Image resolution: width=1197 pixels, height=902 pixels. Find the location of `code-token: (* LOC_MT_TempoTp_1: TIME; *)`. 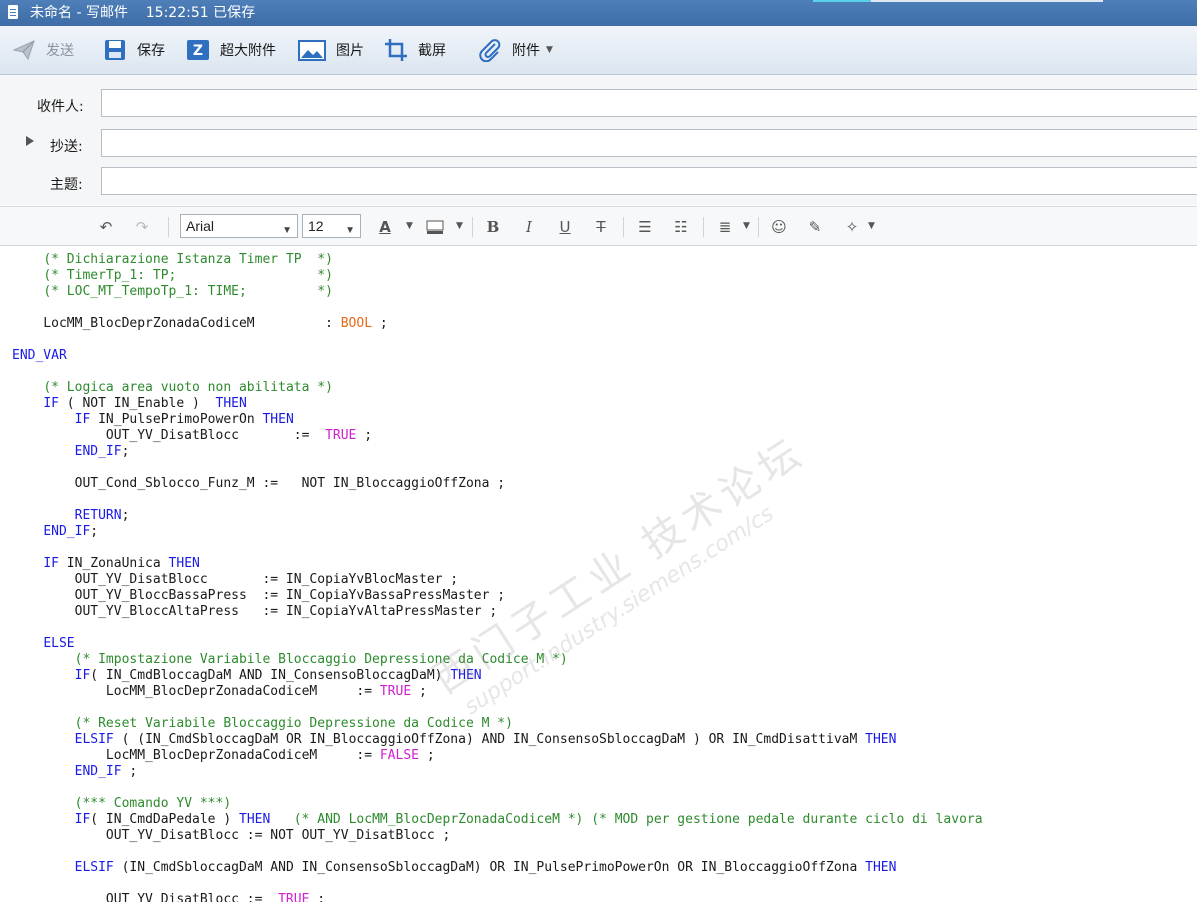

code-token: (* LOC_MT_TempoTp_1: TIME; *) is located at coordinates (188, 291).